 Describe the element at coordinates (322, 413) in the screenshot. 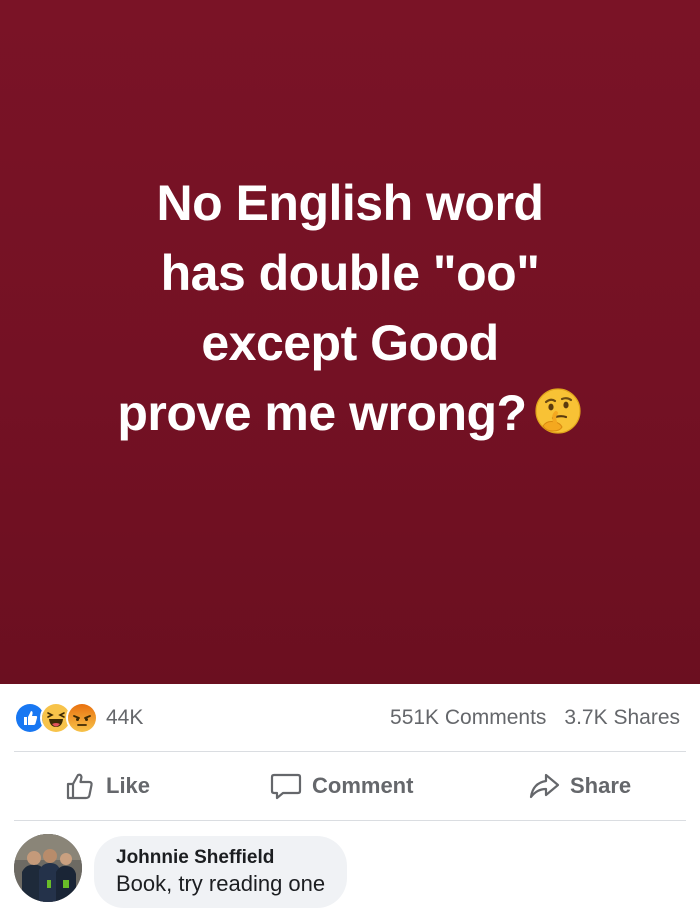

I see `post-text-line-4: prove me wrong?` at that location.